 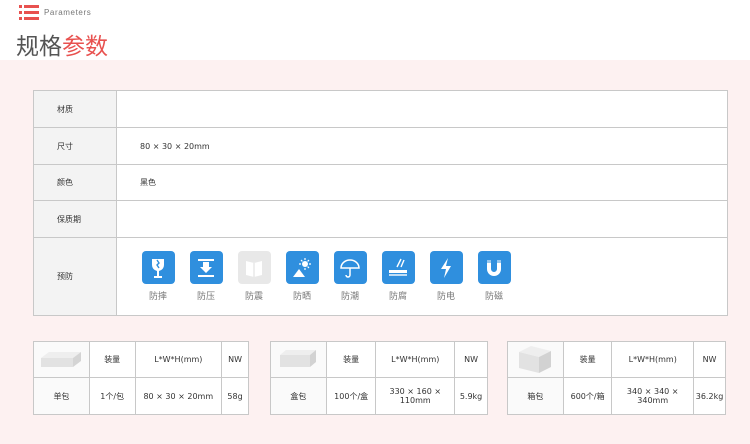 What do you see at coordinates (302, 267) in the screenshot?
I see `sun-icon` at bounding box center [302, 267].